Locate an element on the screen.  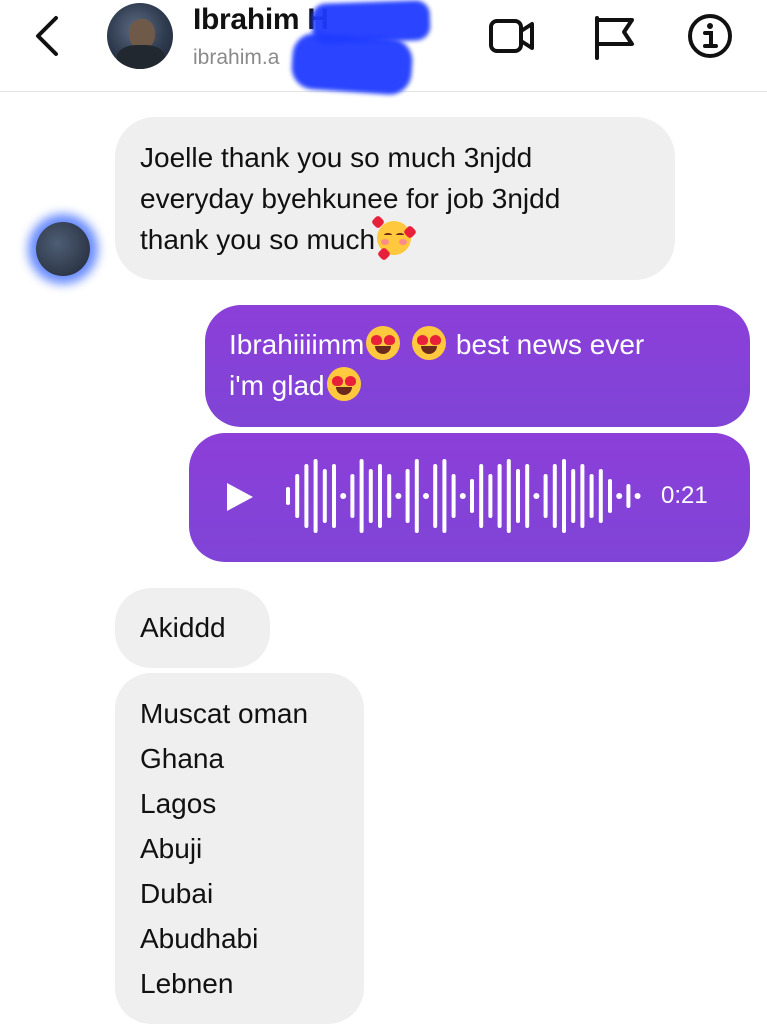
message-line: Abudhabi is located at coordinates (199, 938).